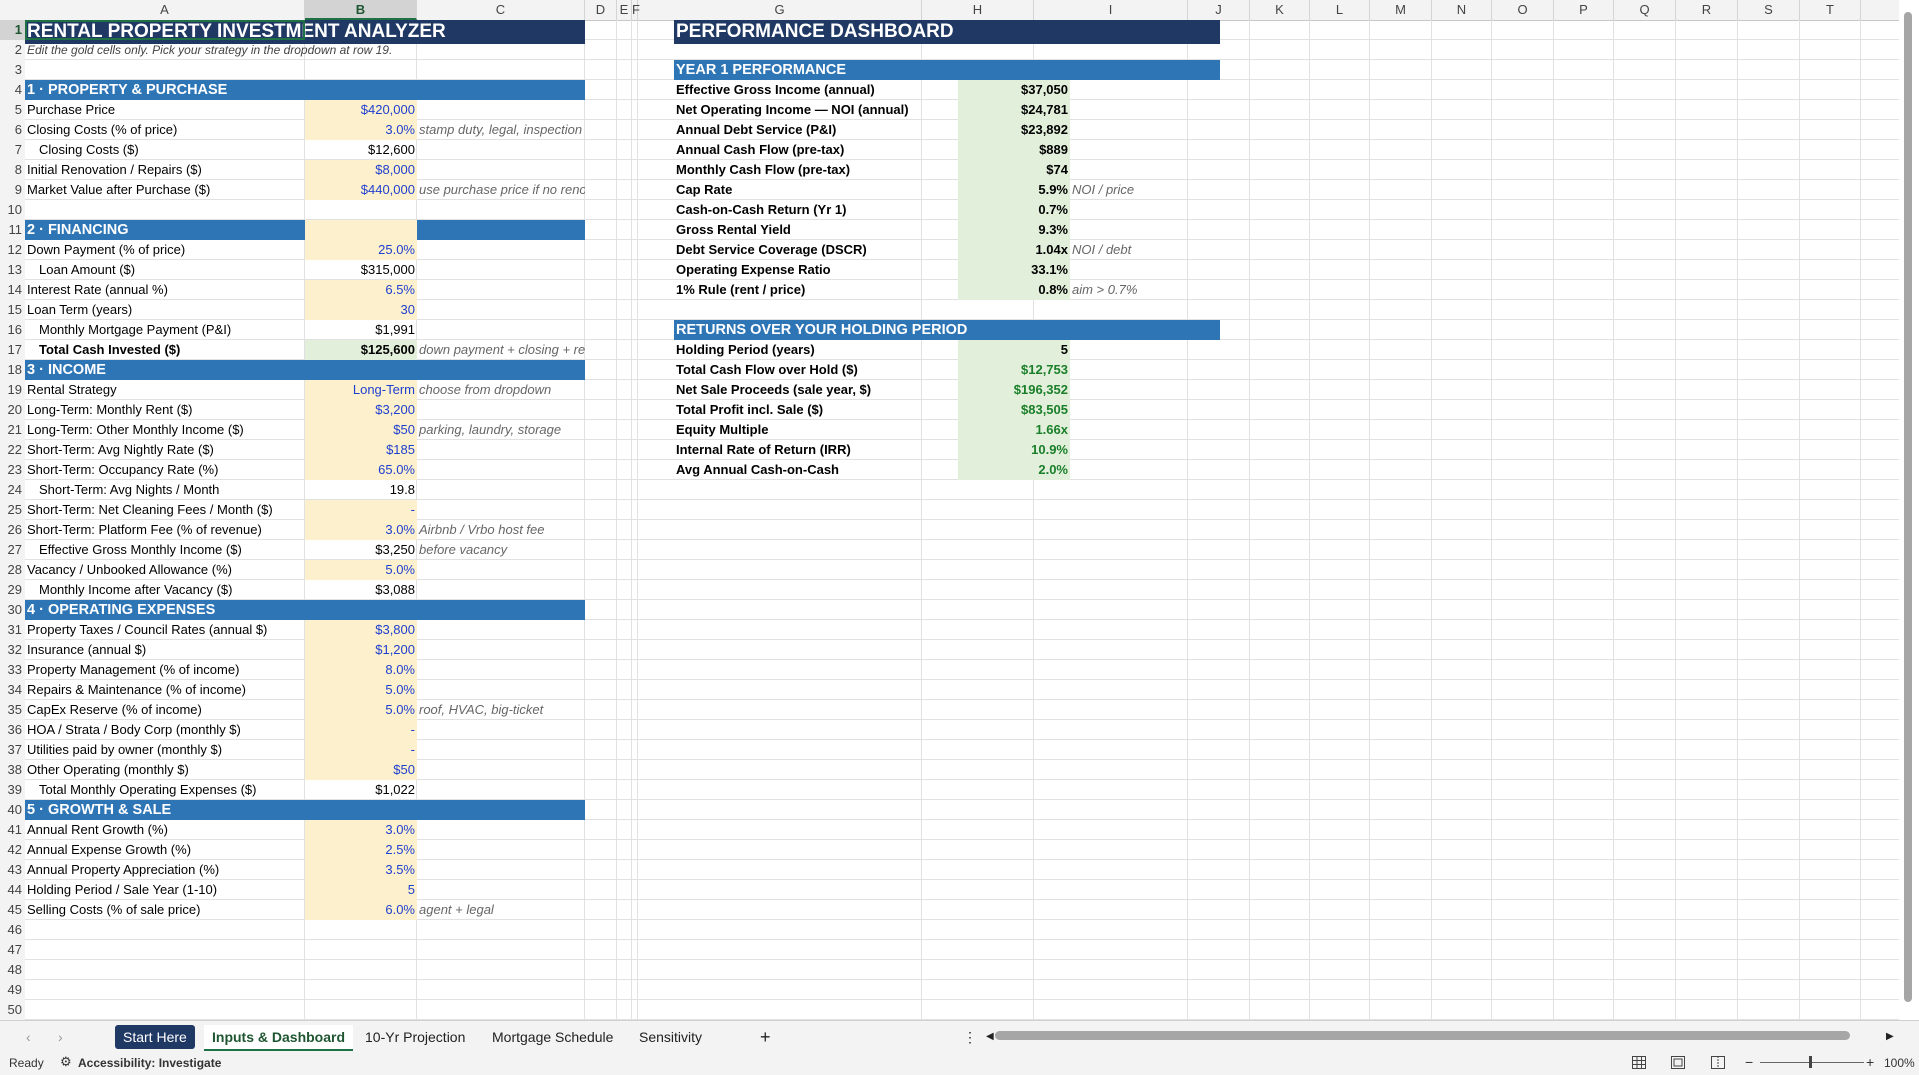  Describe the element at coordinates (1749, 1062) in the screenshot. I see `zoom-out-icon: −` at that location.